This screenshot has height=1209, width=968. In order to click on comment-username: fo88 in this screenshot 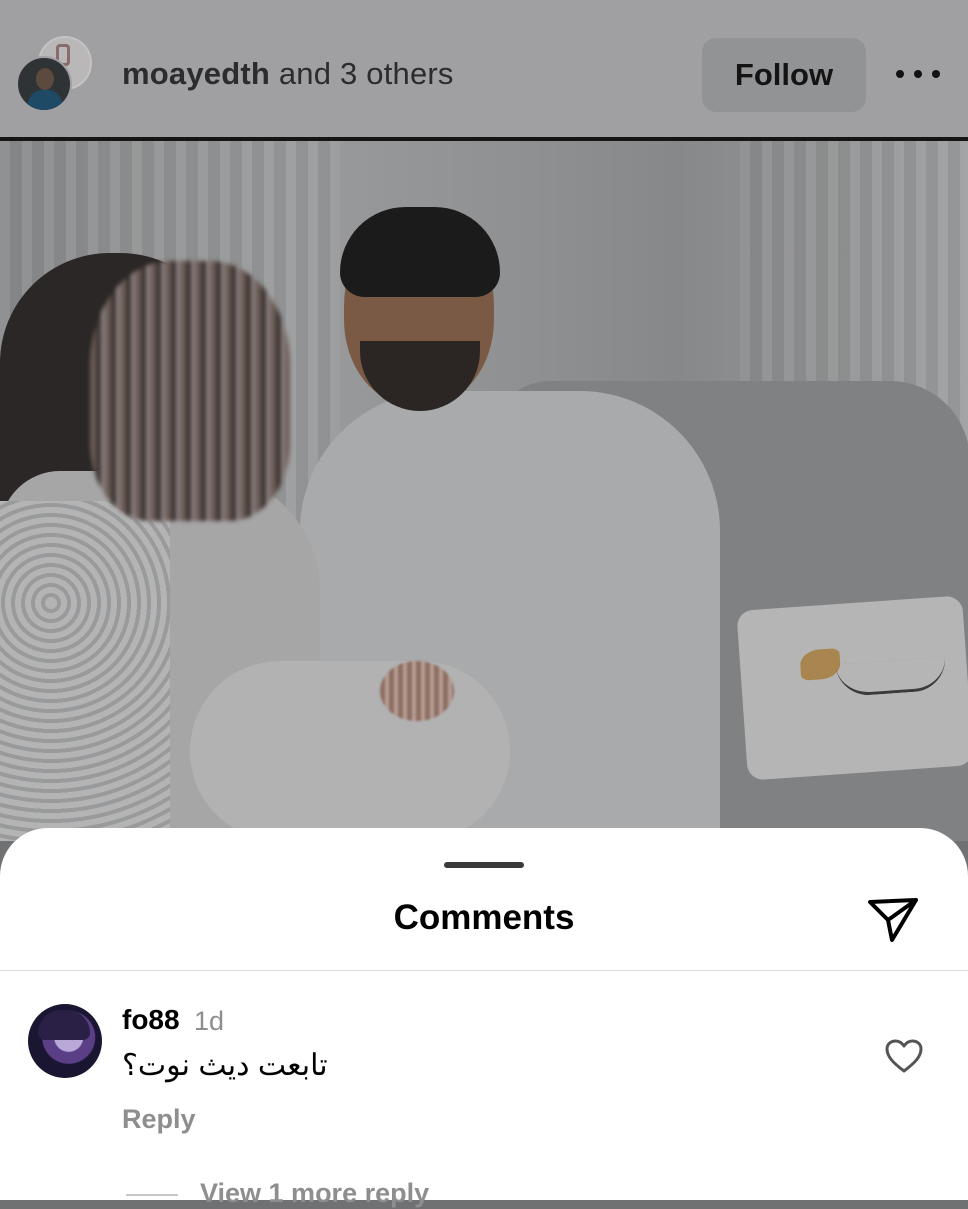, I will do `click(151, 1020)`.